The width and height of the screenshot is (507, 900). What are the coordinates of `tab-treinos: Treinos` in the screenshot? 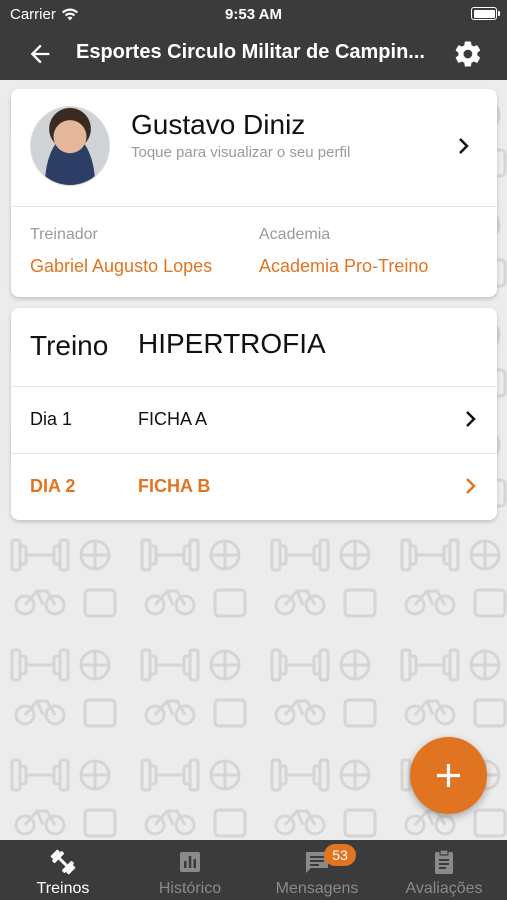 It's located at (63, 870).